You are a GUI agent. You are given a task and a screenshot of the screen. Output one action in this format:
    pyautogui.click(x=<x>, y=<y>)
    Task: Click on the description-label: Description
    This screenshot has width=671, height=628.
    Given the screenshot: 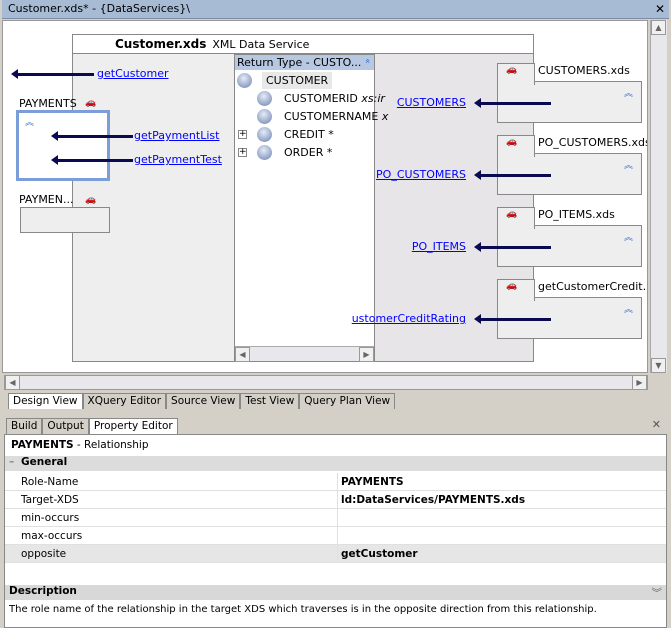 What is the action you would take?
    pyautogui.click(x=43, y=591)
    